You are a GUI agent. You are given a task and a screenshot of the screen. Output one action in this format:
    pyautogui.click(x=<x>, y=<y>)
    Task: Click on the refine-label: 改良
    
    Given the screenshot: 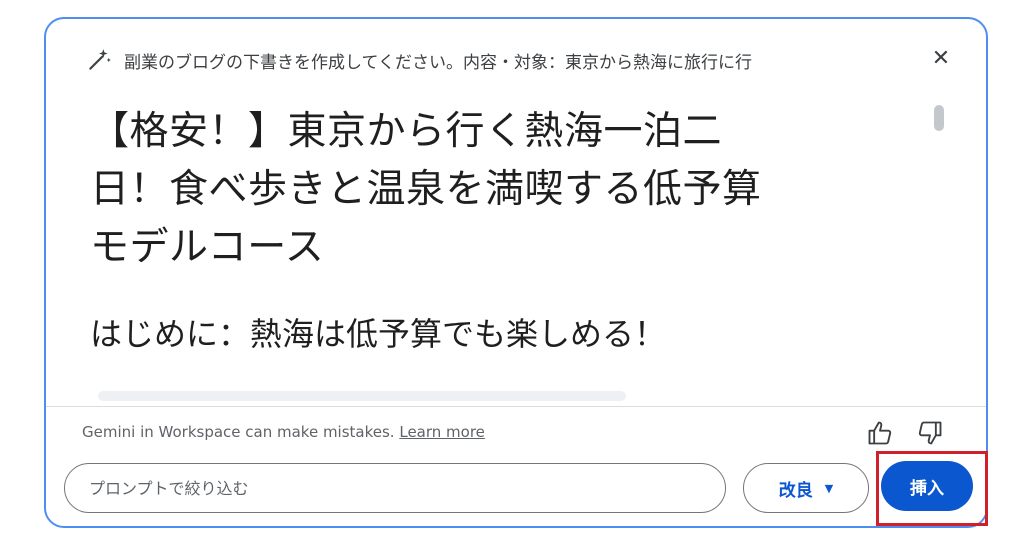 What is the action you would take?
    pyautogui.click(x=795, y=490)
    